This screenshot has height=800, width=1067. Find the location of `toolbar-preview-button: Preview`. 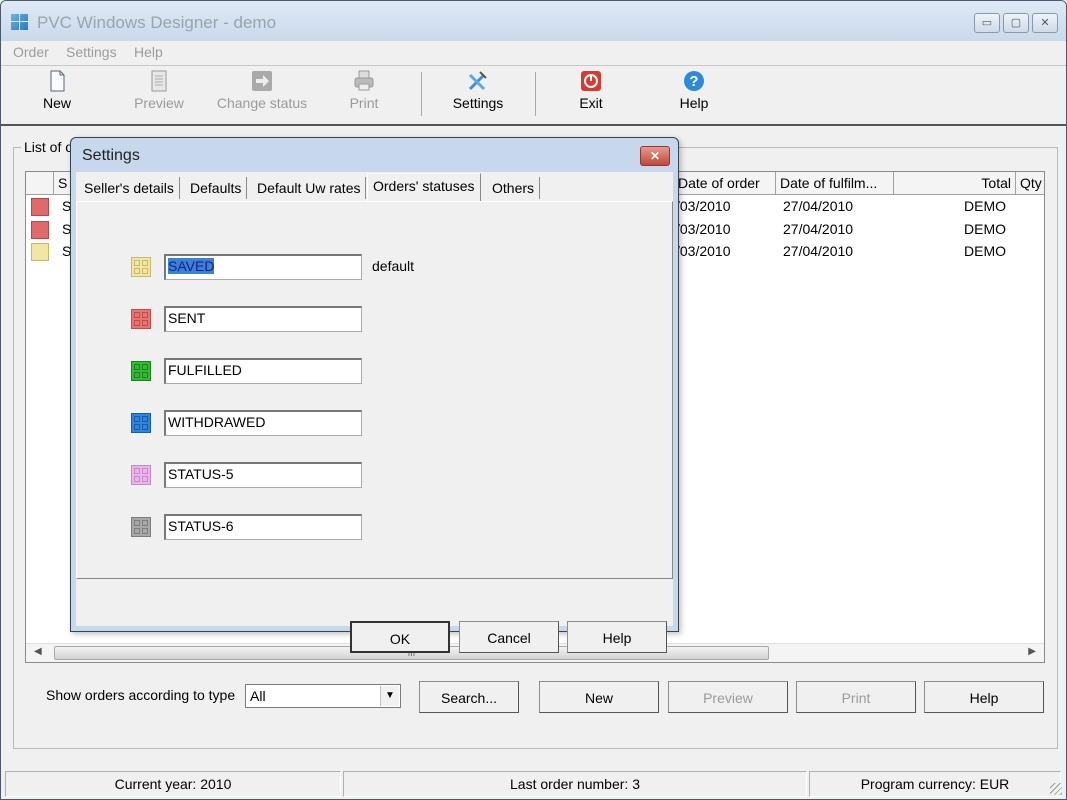

toolbar-preview-button: Preview is located at coordinates (159, 90).